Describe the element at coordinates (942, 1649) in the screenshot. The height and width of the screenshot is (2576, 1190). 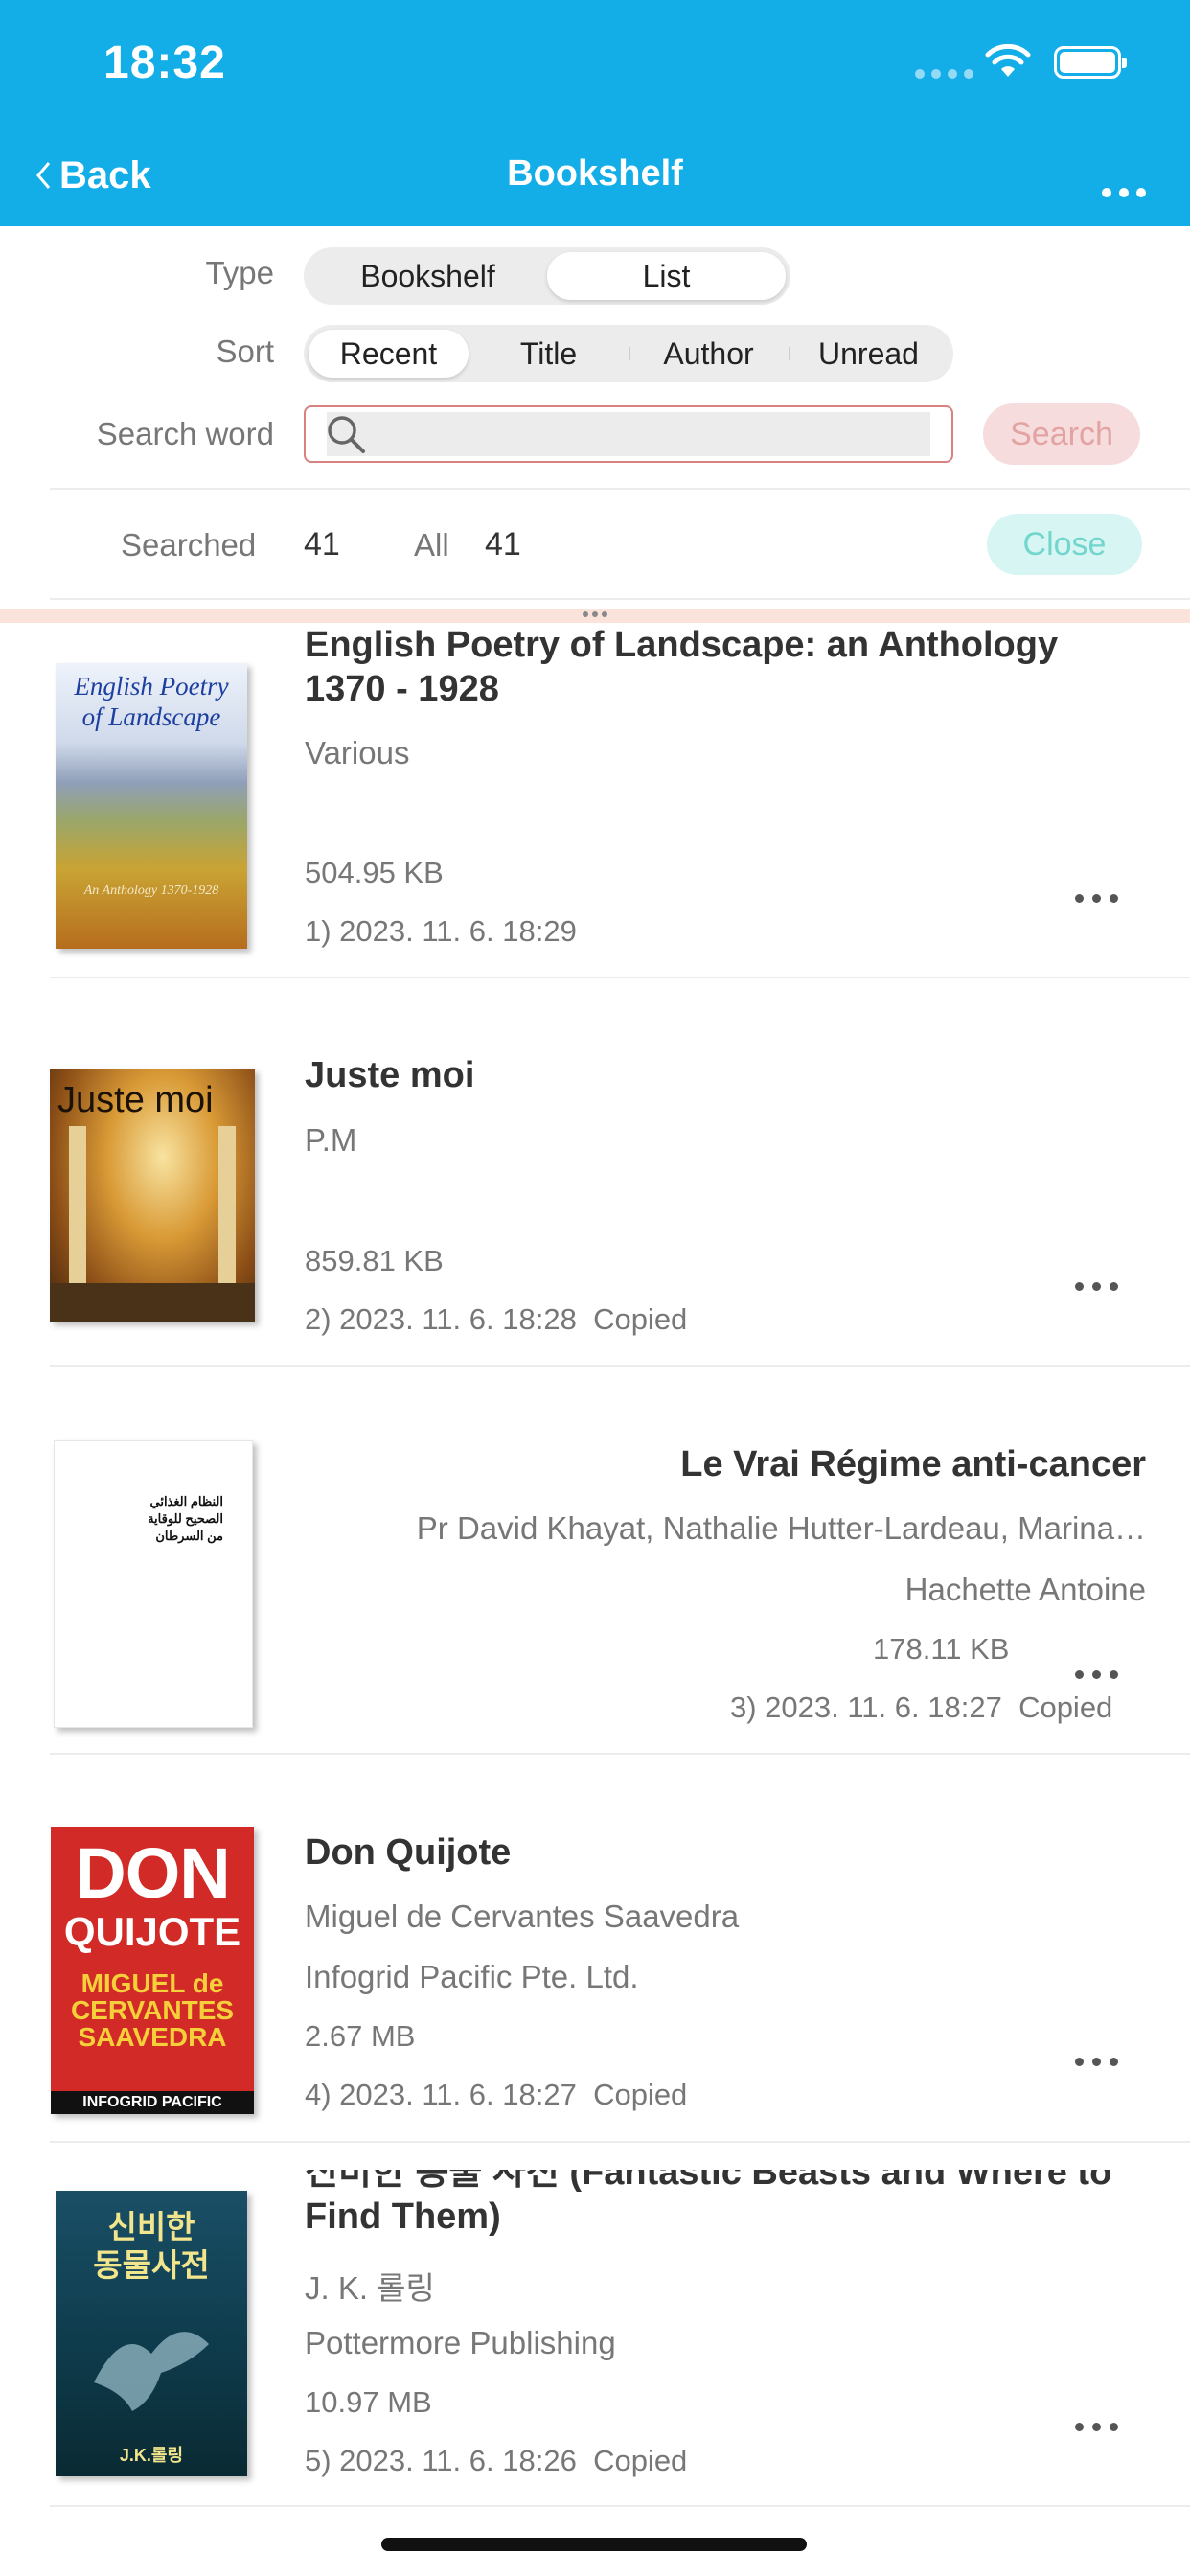
I see `book-size: 178.11 KB` at that location.